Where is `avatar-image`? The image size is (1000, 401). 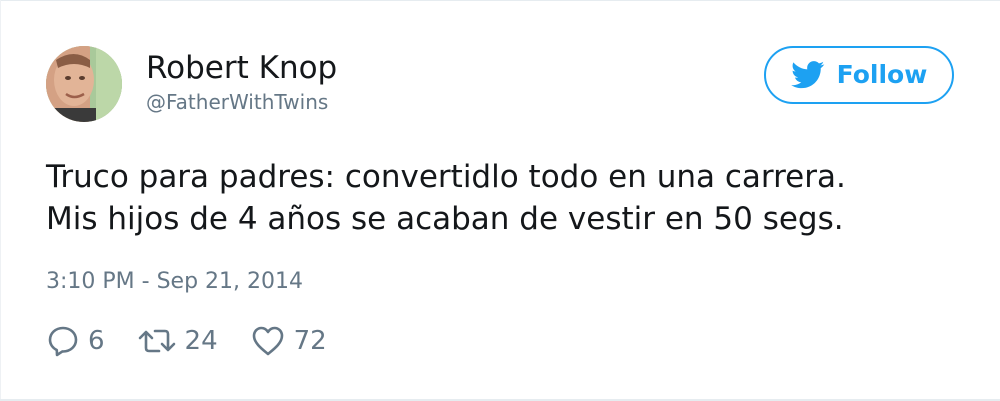
avatar-image is located at coordinates (84, 84).